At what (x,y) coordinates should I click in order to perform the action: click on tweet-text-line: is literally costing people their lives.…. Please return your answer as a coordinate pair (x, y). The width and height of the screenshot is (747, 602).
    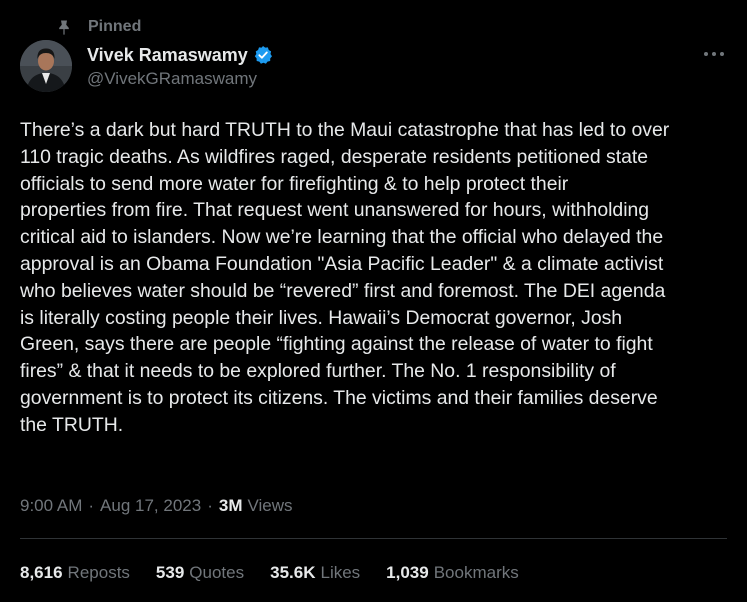
    Looking at the image, I should click on (321, 317).